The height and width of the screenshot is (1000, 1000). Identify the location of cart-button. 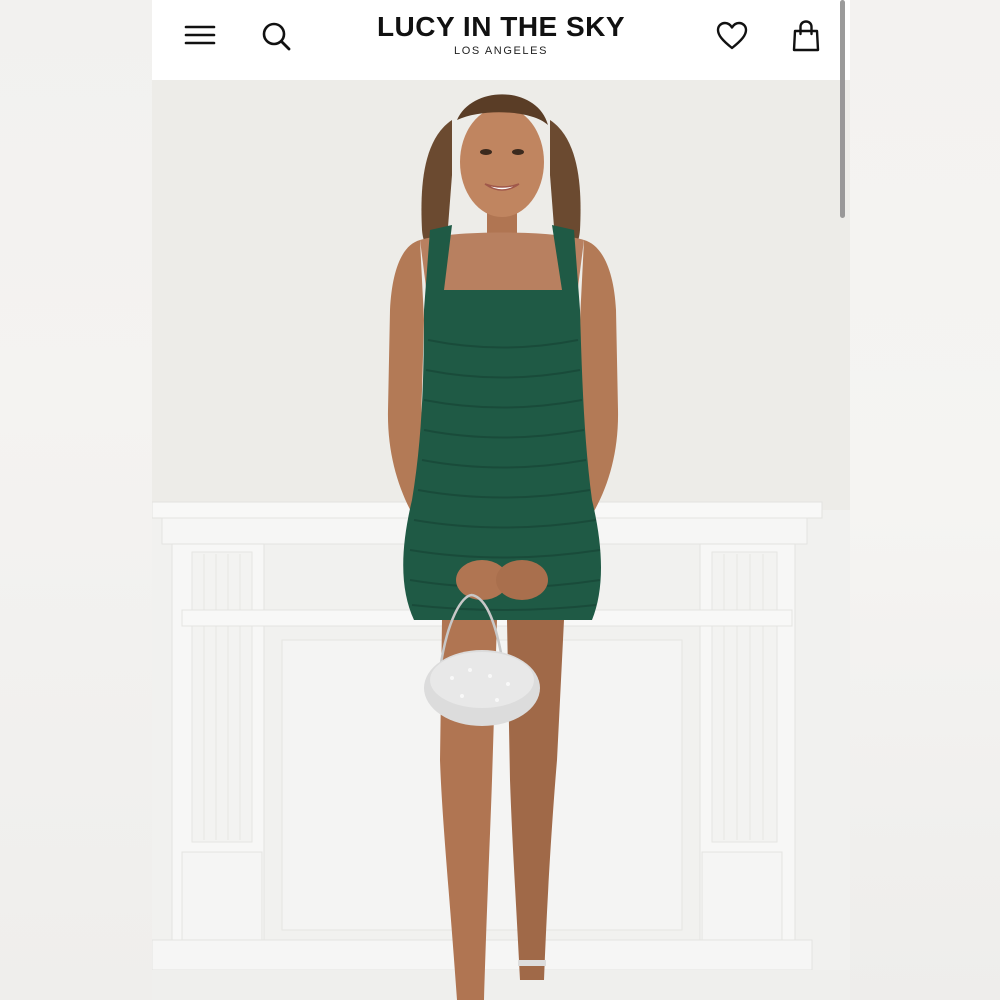
(806, 36).